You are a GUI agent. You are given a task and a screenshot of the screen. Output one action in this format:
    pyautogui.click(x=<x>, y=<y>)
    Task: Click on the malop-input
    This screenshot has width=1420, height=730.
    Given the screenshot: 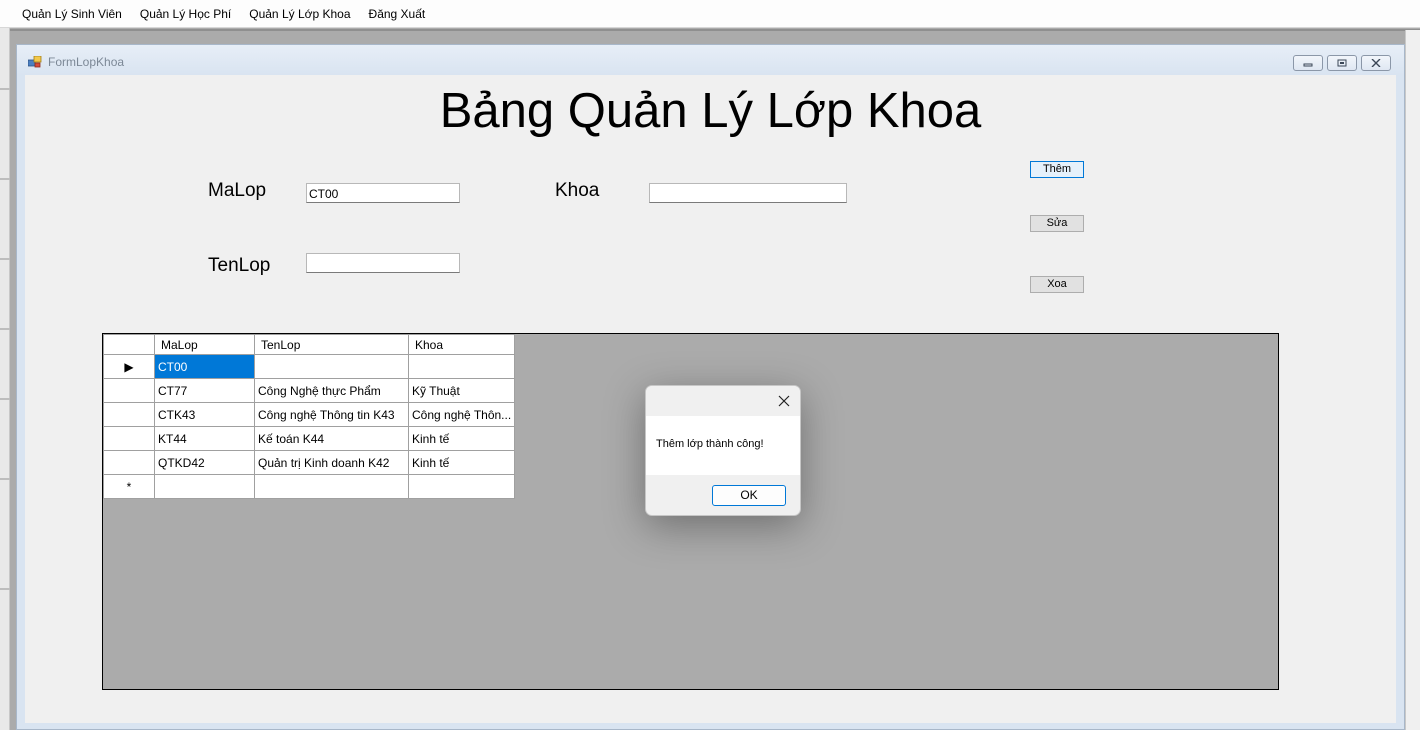 What is the action you would take?
    pyautogui.click(x=383, y=193)
    